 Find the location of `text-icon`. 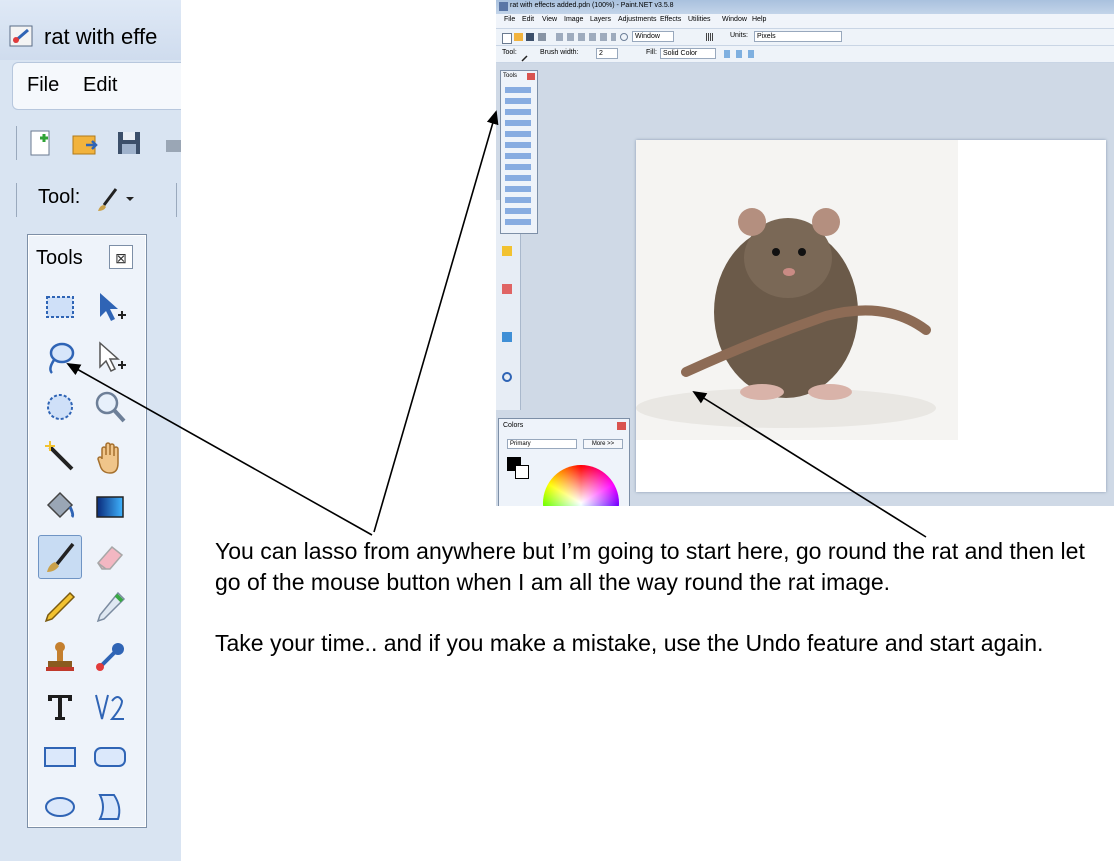

text-icon is located at coordinates (60, 707).